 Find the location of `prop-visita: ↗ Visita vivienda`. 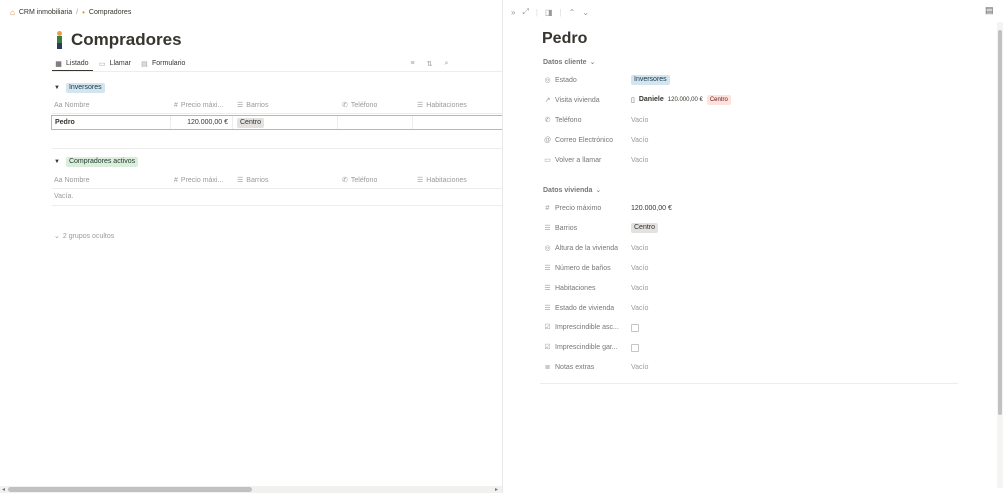

prop-visita: ↗ Visita vivienda is located at coordinates (585, 100).